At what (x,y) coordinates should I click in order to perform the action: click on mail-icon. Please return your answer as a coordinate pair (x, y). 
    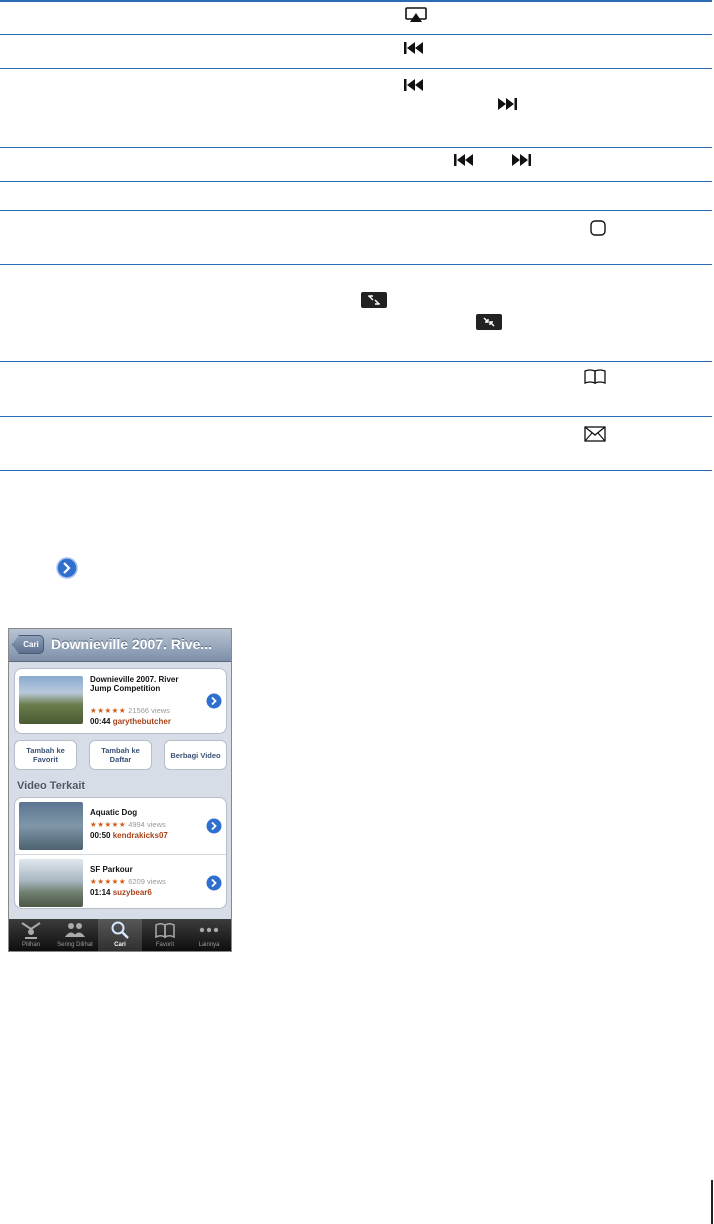
    Looking at the image, I should click on (595, 434).